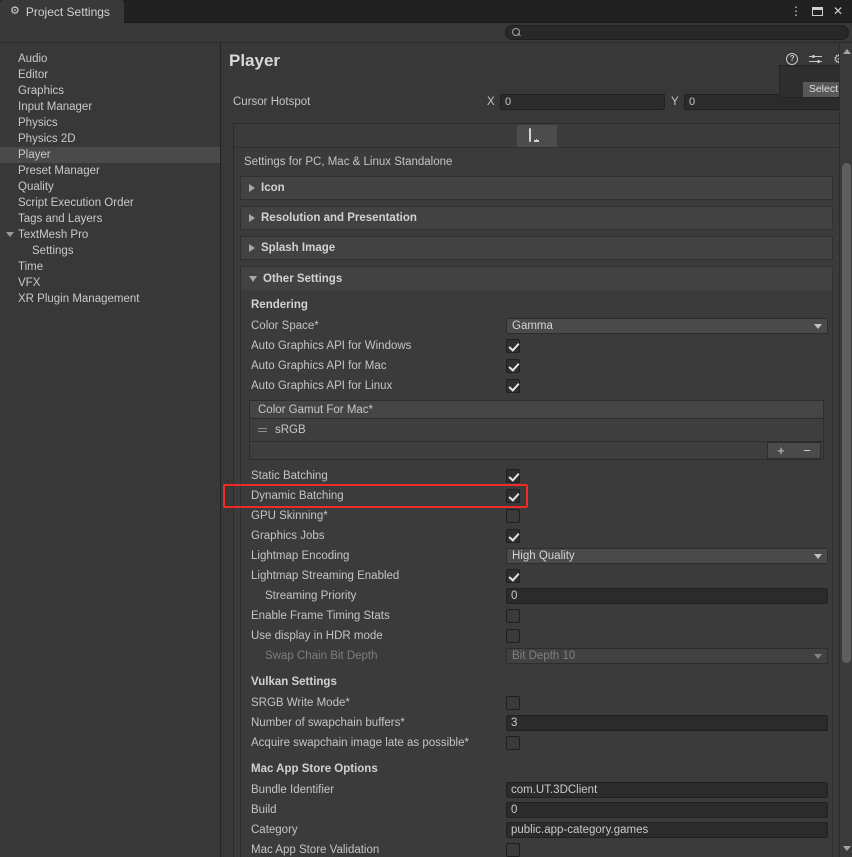  I want to click on list-item-label: sRGB, so click(290, 430).